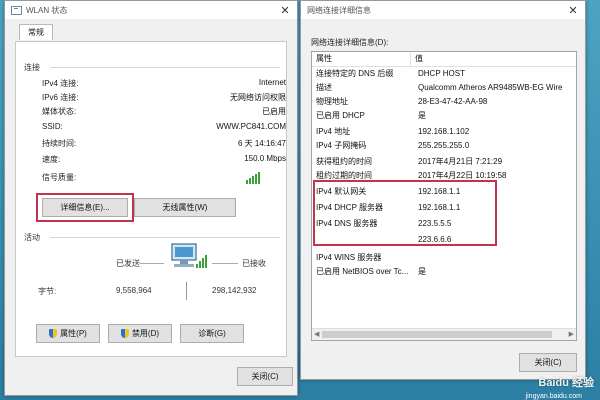  Describe the element at coordinates (265, 376) in the screenshot. I see `close-button: 关闭(C)` at that location.